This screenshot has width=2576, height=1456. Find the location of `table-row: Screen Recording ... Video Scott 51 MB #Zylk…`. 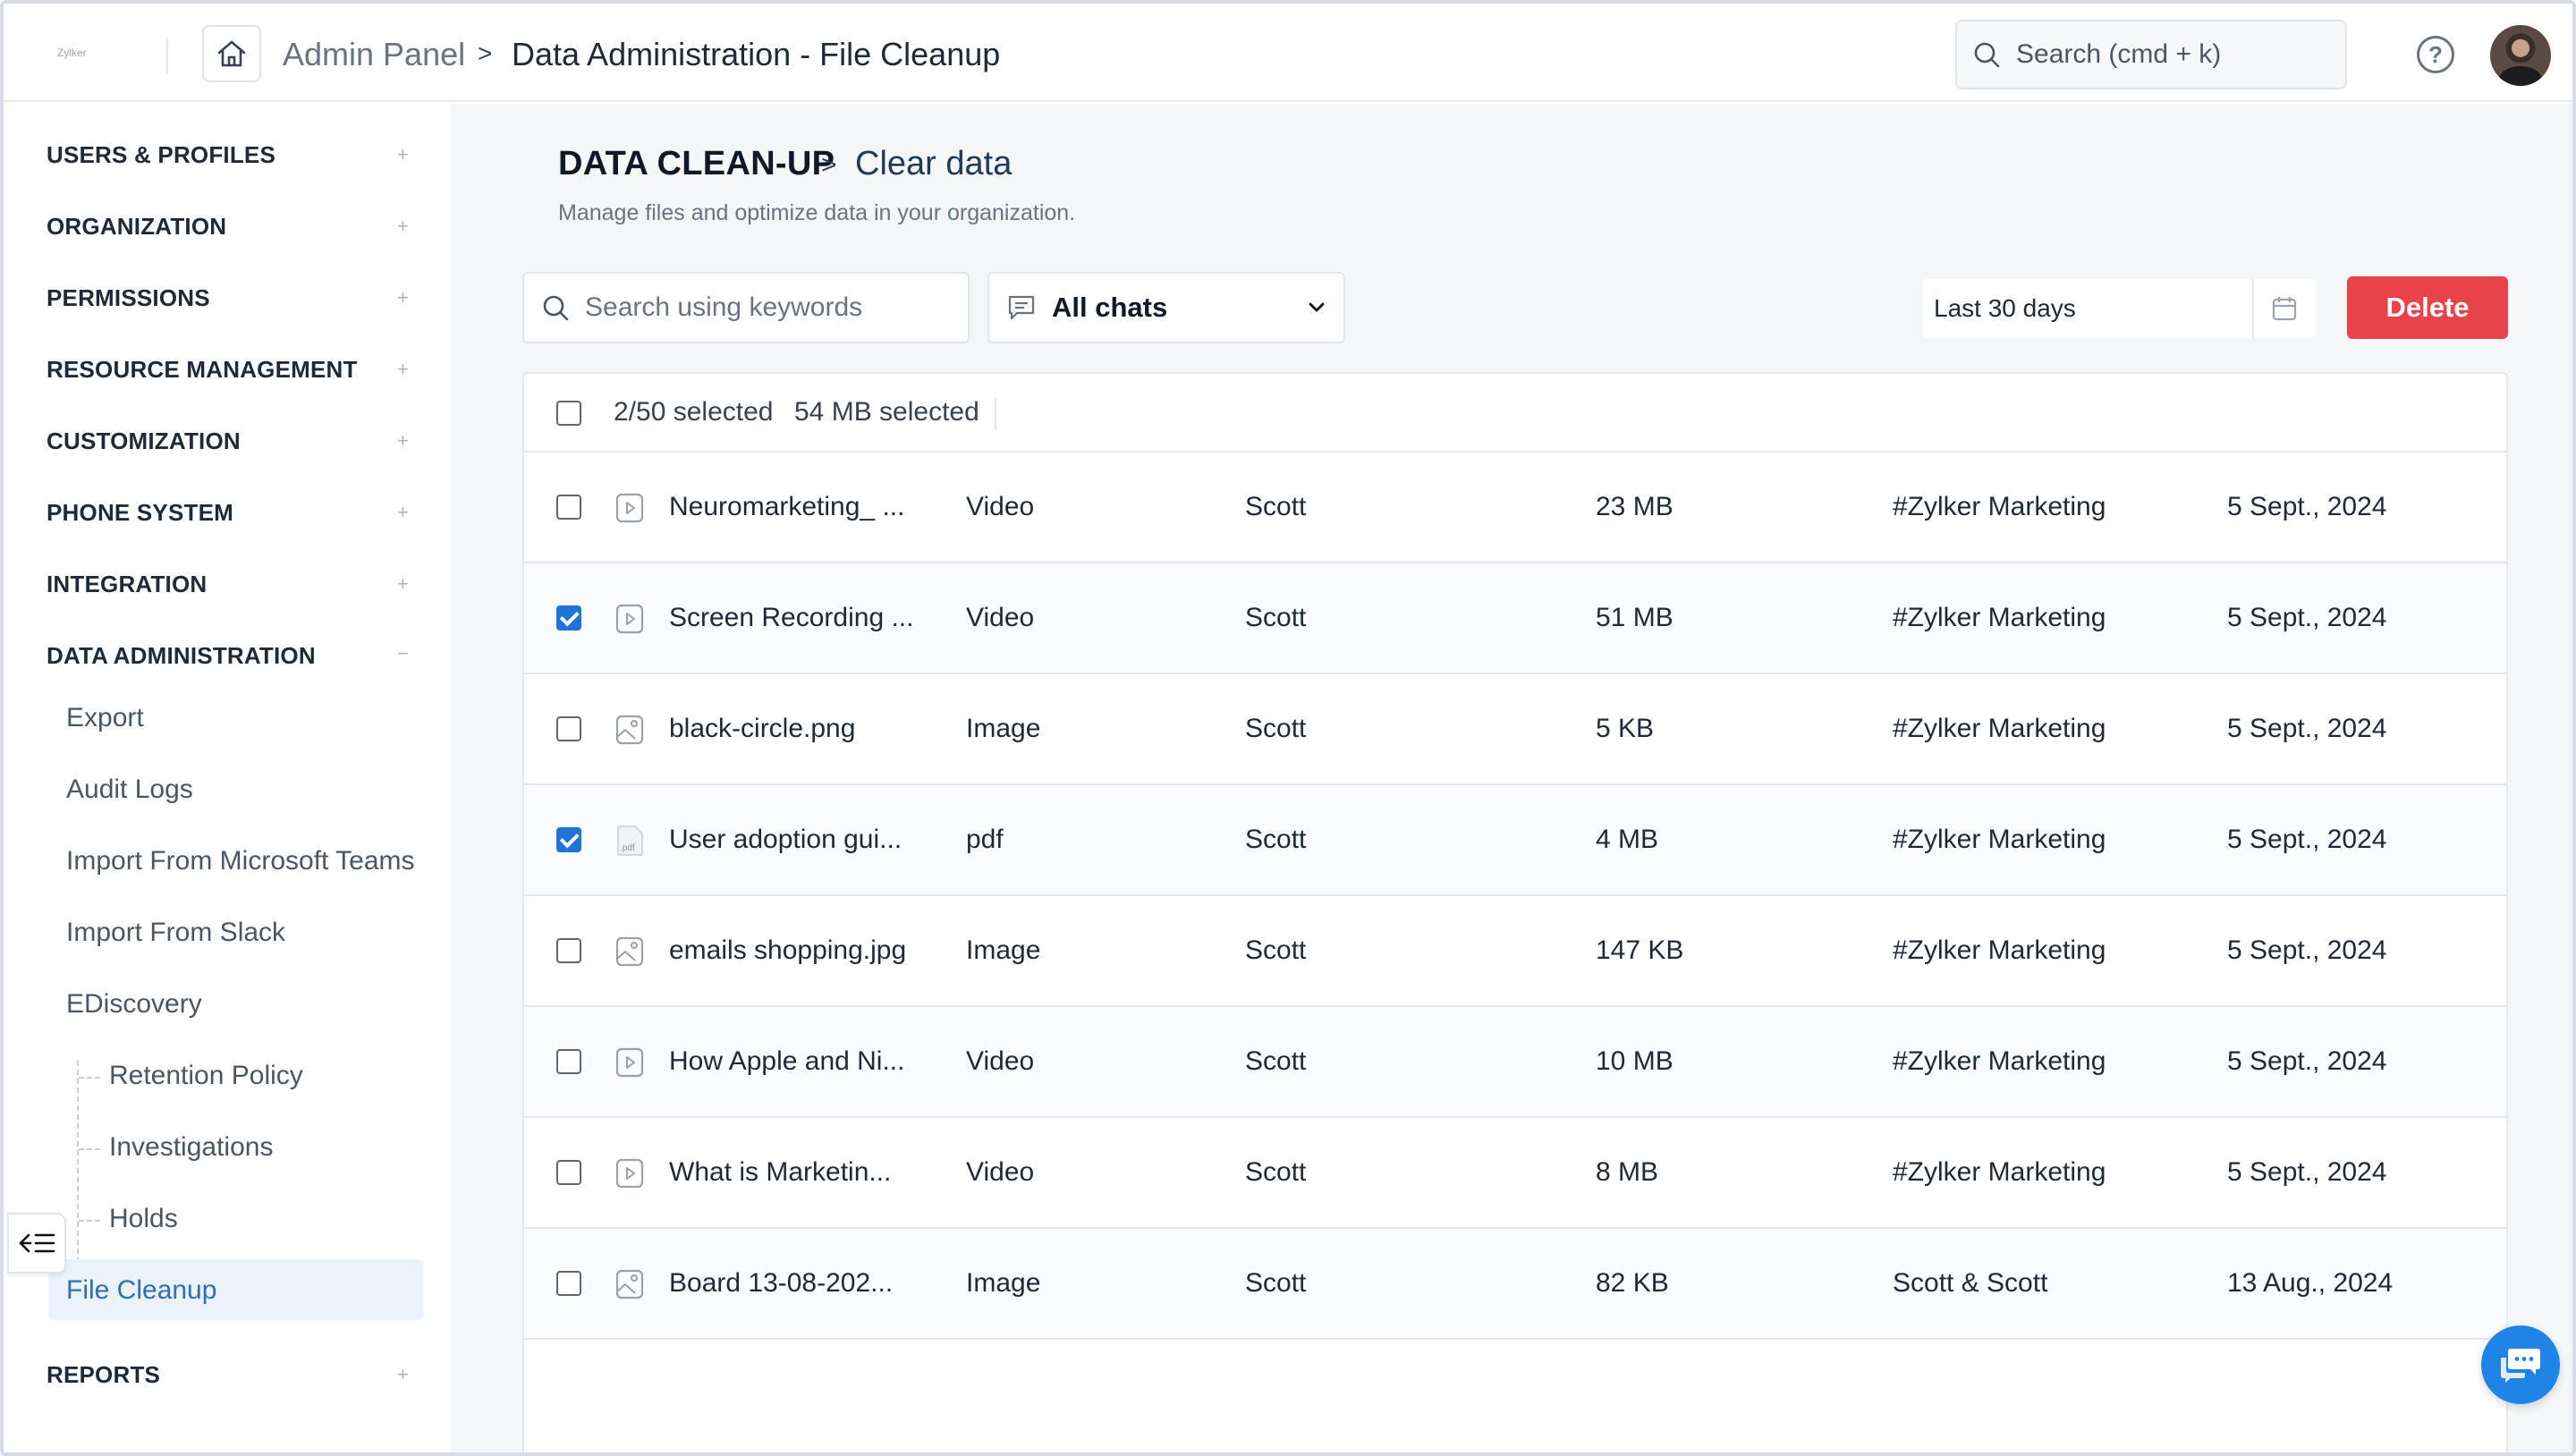

table-row: Screen Recording ... Video Scott 51 MB #Zylk… is located at coordinates (1515, 618).